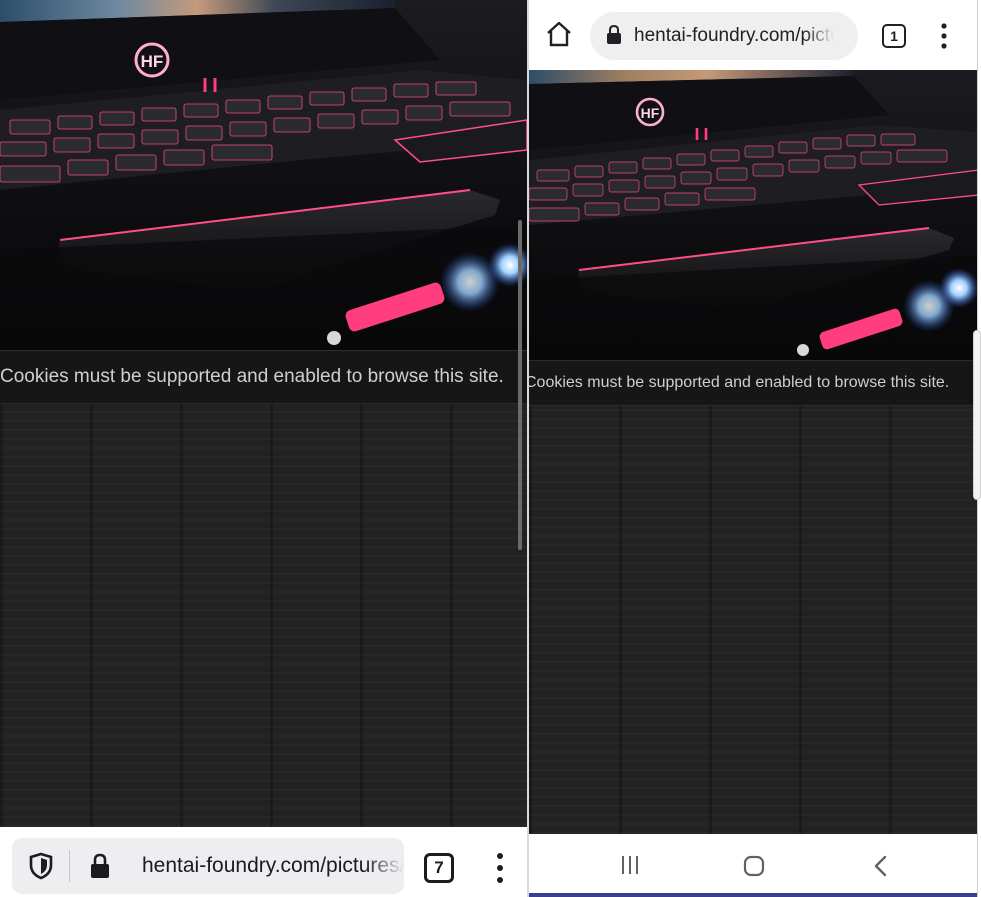  Describe the element at coordinates (977, 415) in the screenshot. I see `edge-panel-handle` at that location.